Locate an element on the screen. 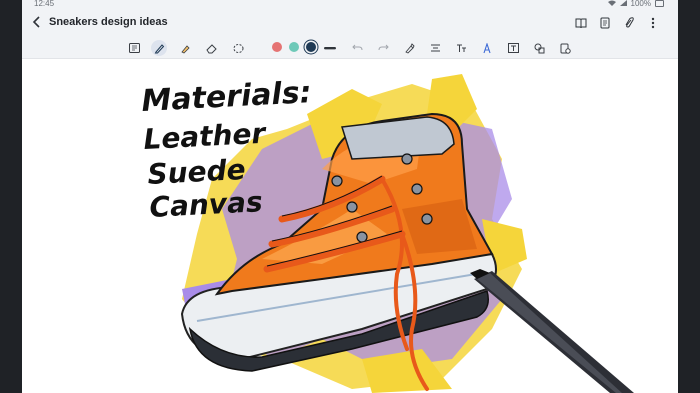  color-swatch-coral is located at coordinates (277, 47).